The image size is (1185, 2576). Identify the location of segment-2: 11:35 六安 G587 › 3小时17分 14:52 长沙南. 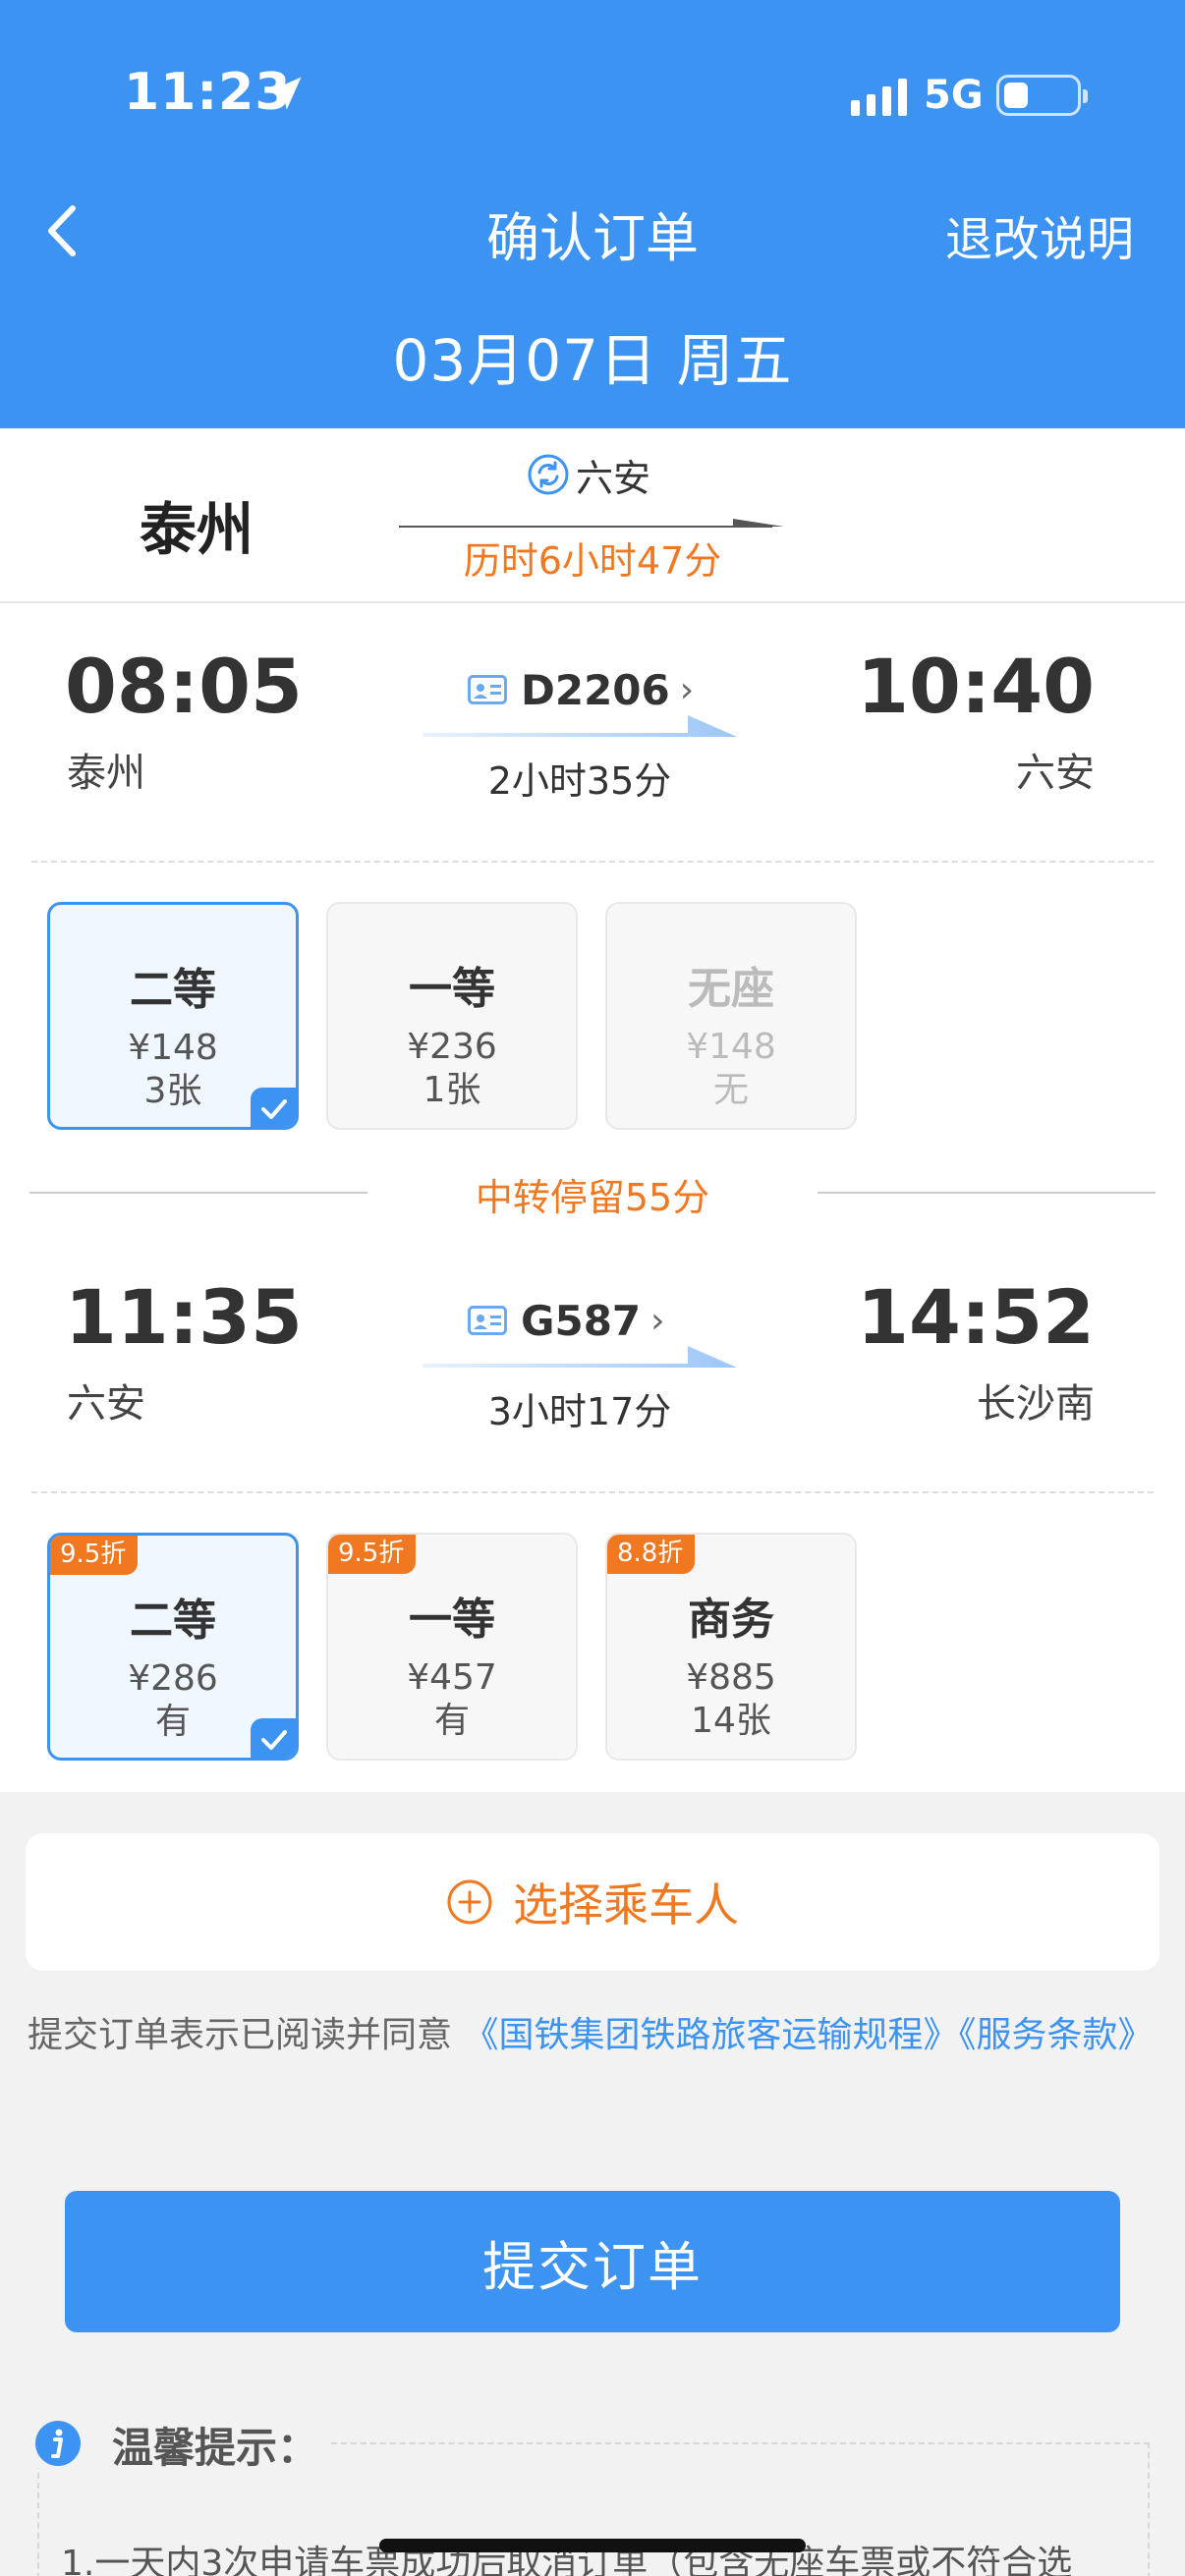
(592, 1337).